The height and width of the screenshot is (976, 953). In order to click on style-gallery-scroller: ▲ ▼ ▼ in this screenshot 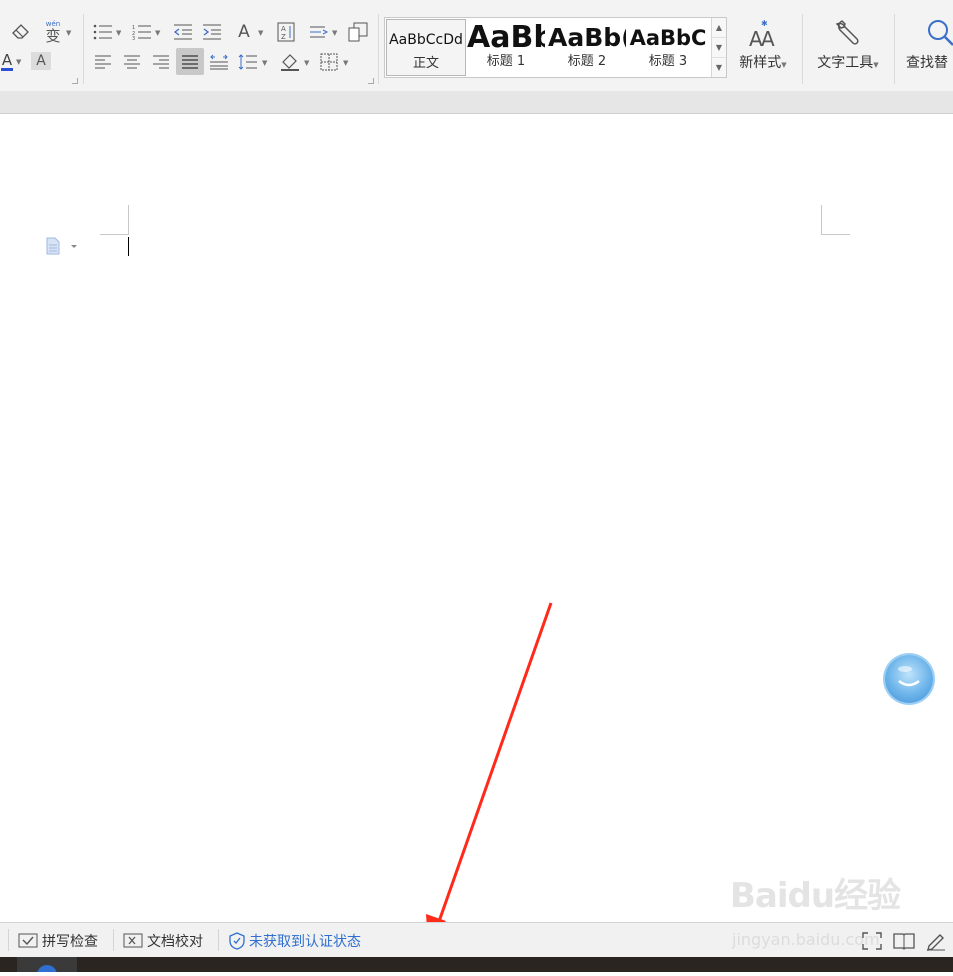, I will do `click(718, 47)`.